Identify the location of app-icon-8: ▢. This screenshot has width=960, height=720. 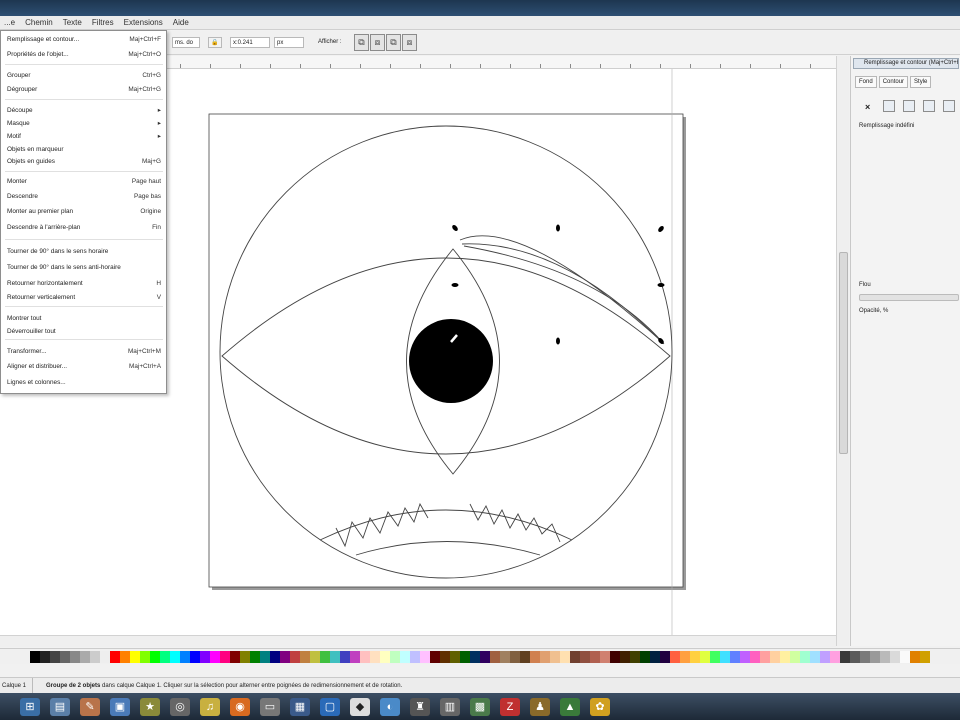
(330, 706).